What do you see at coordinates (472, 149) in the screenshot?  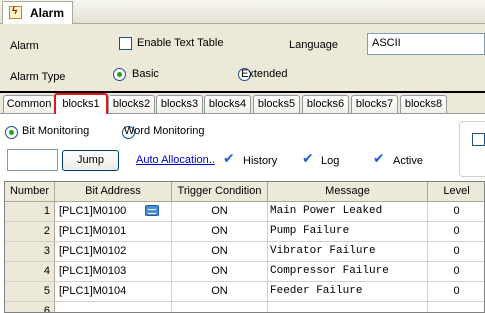 I see `side-groupbox` at bounding box center [472, 149].